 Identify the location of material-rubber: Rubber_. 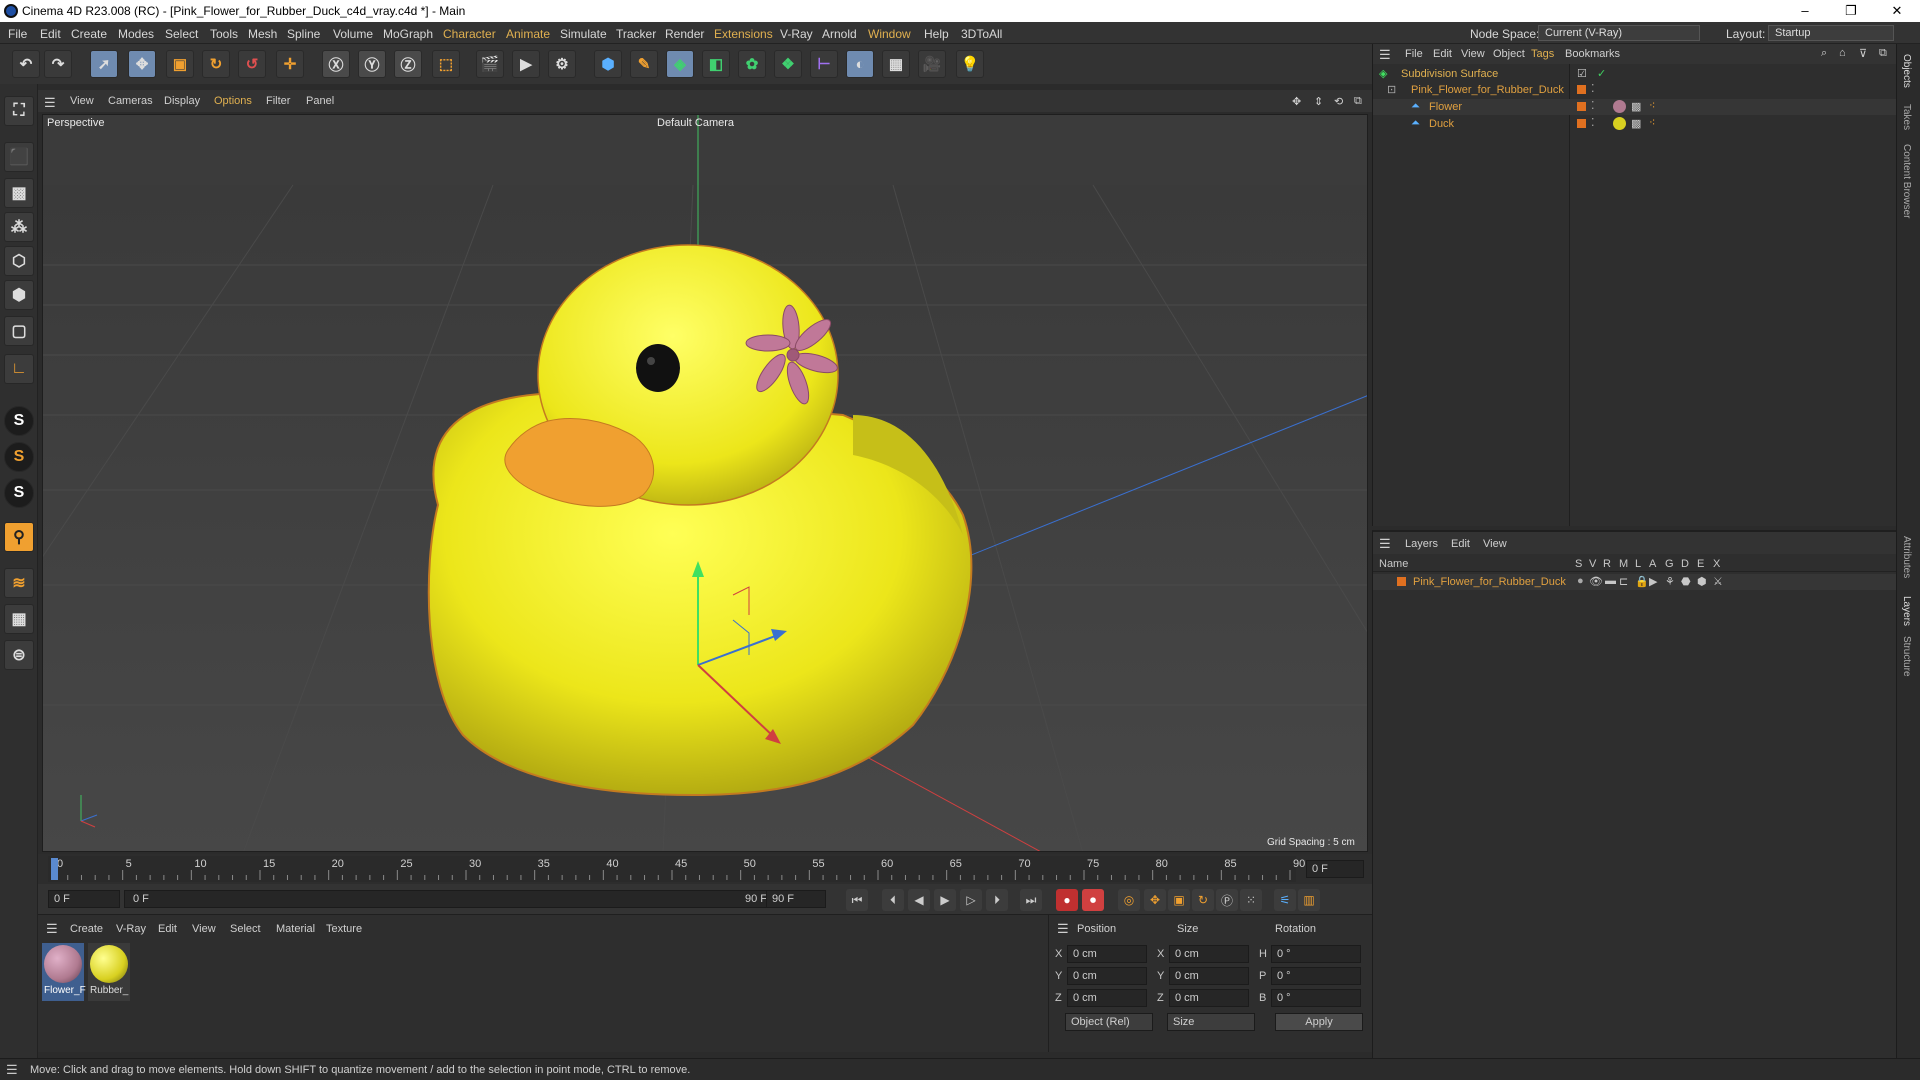
(109, 972).